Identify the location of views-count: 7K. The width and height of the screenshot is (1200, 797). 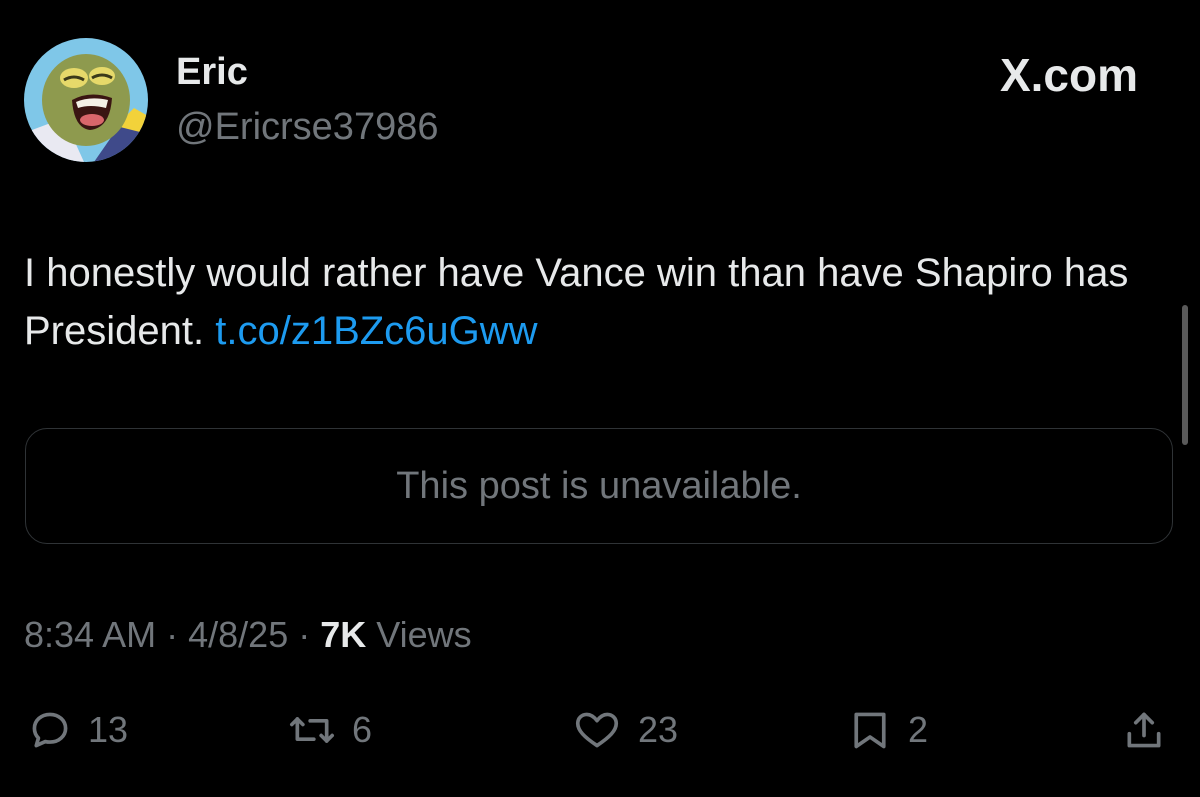
(343, 634).